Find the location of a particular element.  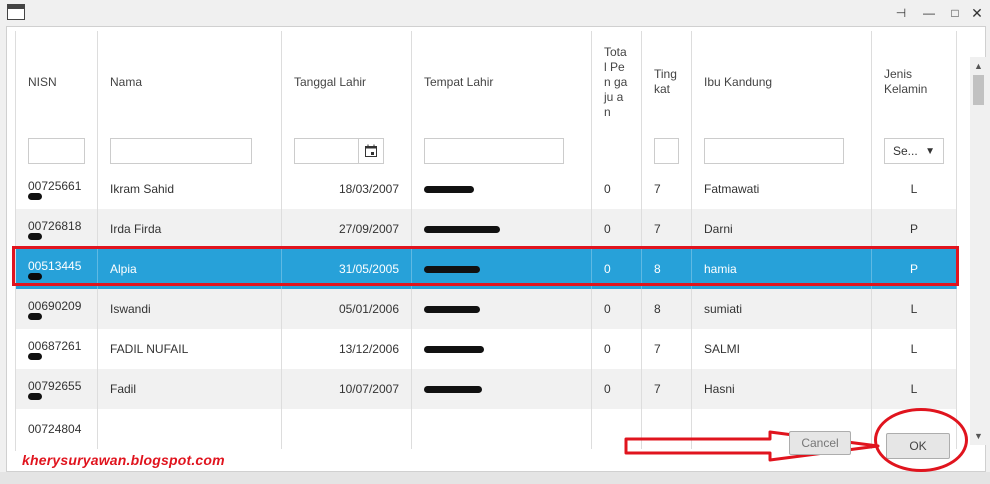

nisn-value: 00725661 is located at coordinates (55, 185).